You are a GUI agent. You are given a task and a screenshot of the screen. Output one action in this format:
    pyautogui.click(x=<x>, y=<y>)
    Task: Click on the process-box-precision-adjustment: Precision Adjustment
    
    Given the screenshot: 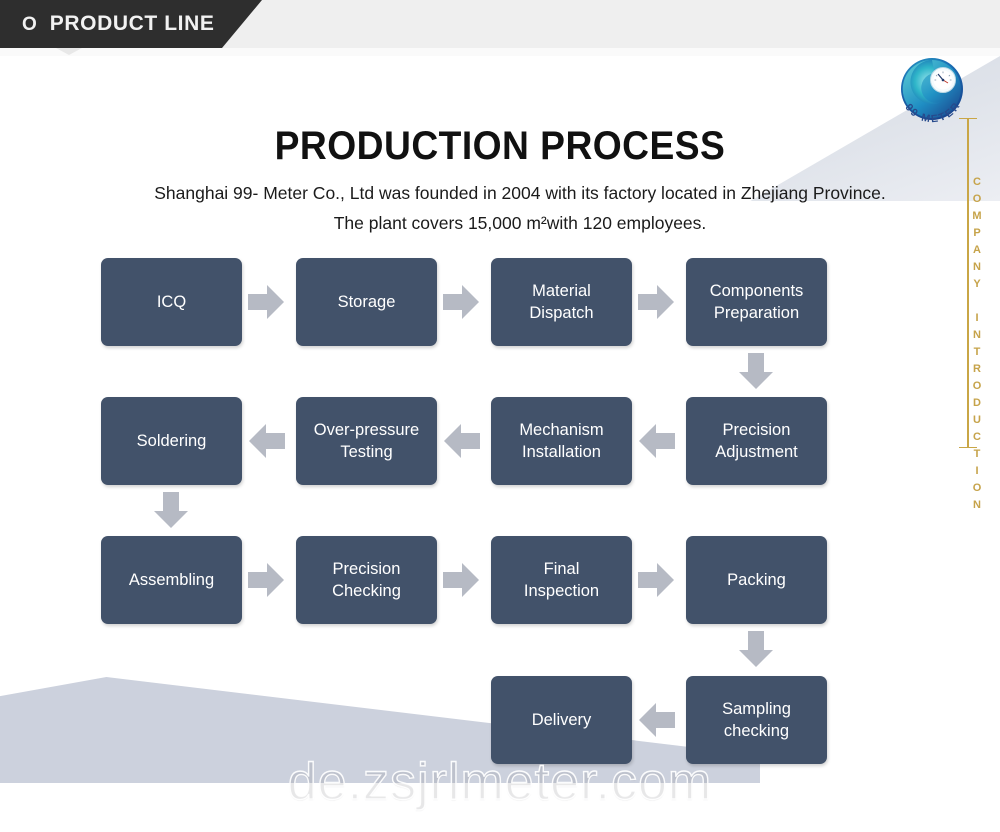 What is the action you would take?
    pyautogui.click(x=756, y=441)
    